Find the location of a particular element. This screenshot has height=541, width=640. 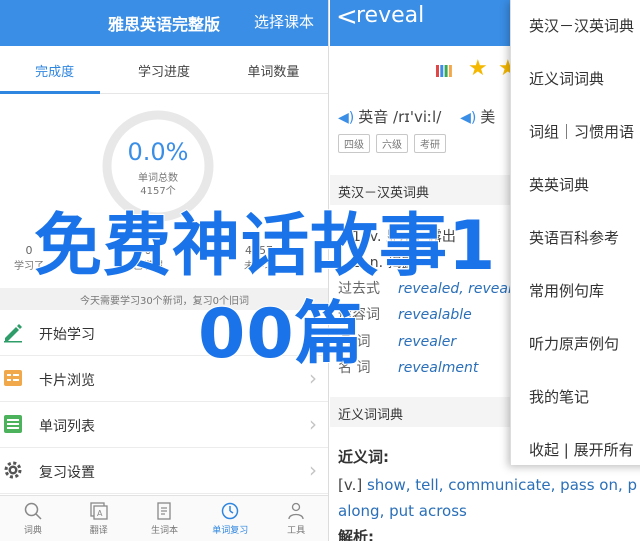

menu-word-list-label: 单词列表 is located at coordinates (67, 427).